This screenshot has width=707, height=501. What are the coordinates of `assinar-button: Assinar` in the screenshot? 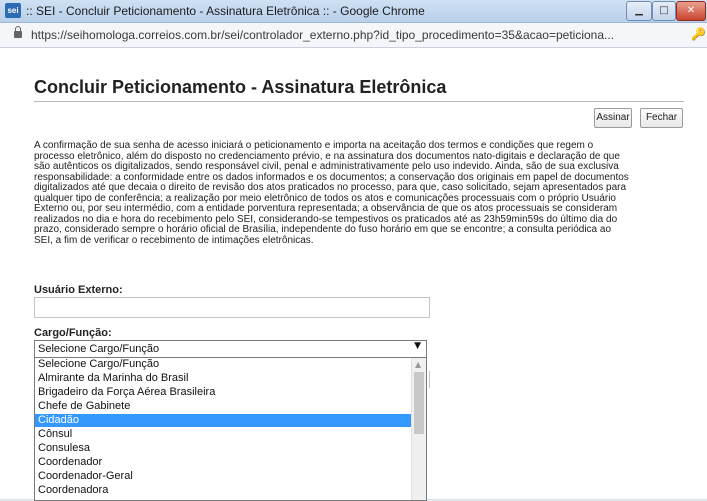 It's located at (613, 118).